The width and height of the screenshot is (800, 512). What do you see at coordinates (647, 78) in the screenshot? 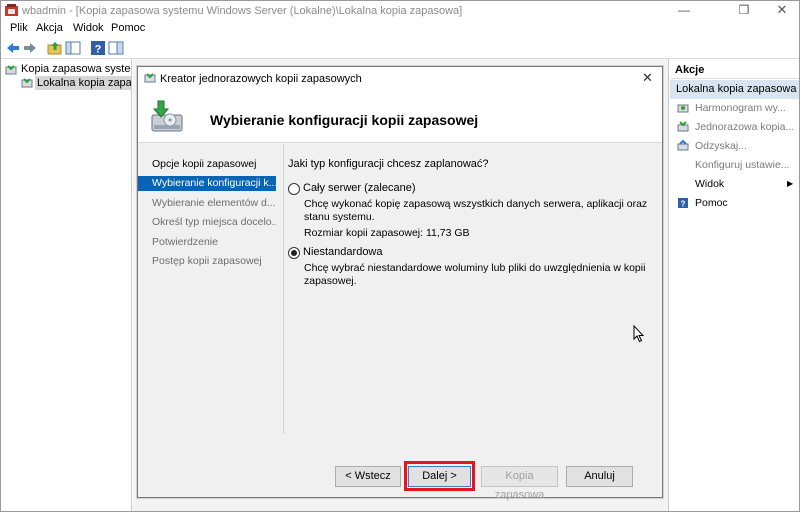
I see `dialog-close-icon: ✕` at bounding box center [647, 78].